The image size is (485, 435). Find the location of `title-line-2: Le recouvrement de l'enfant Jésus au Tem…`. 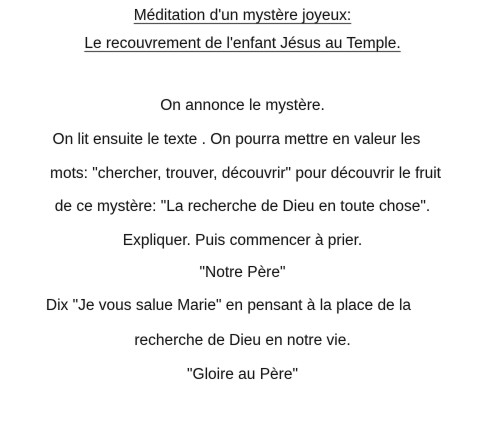

title-line-2: Le recouvrement de l'enfant Jésus au Tem… is located at coordinates (242, 43).